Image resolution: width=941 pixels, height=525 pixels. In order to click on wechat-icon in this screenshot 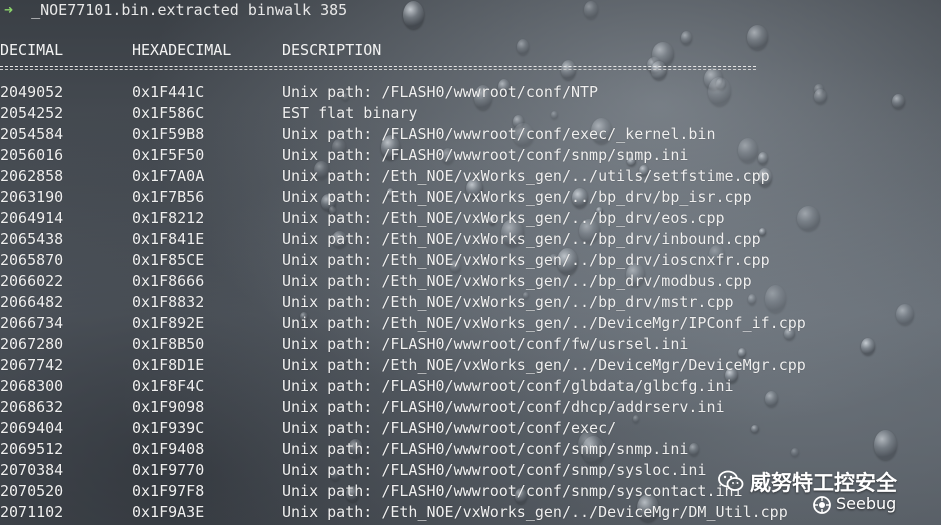, I will do `click(731, 480)`.